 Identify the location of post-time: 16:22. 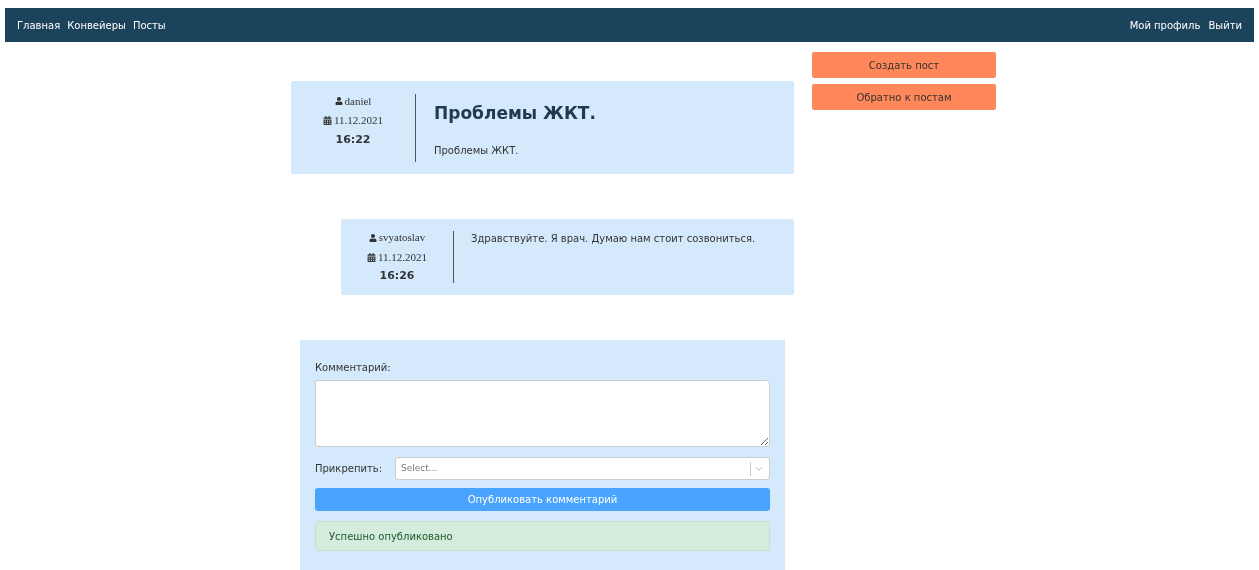
(353, 139).